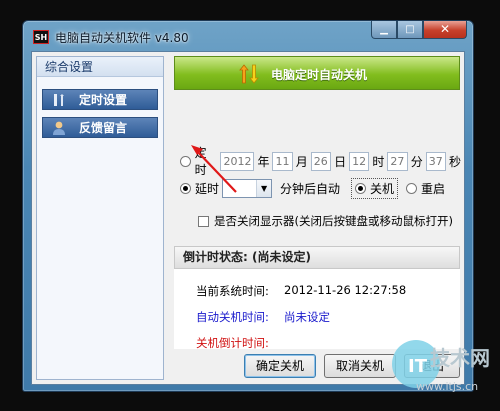 This screenshot has height=411, width=500. I want to click on svg-text: IT, so click(418, 366).